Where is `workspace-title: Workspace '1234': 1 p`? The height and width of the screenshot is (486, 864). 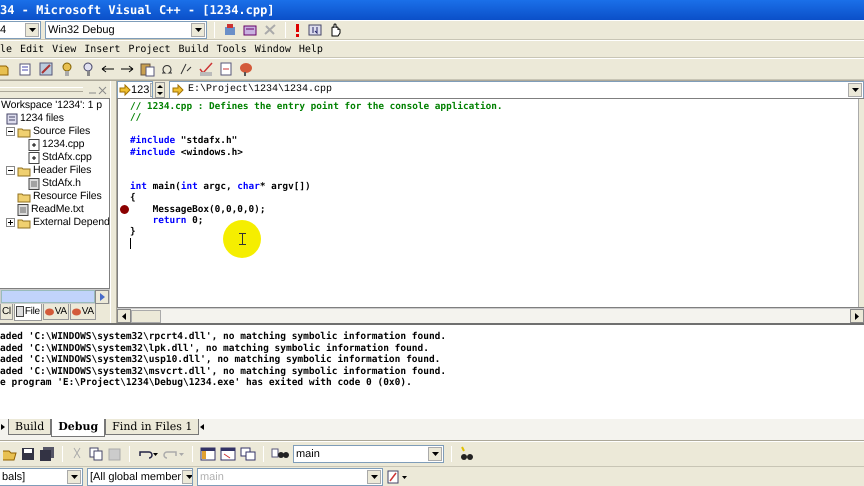
workspace-title: Workspace '1234': 1 p is located at coordinates (51, 105).